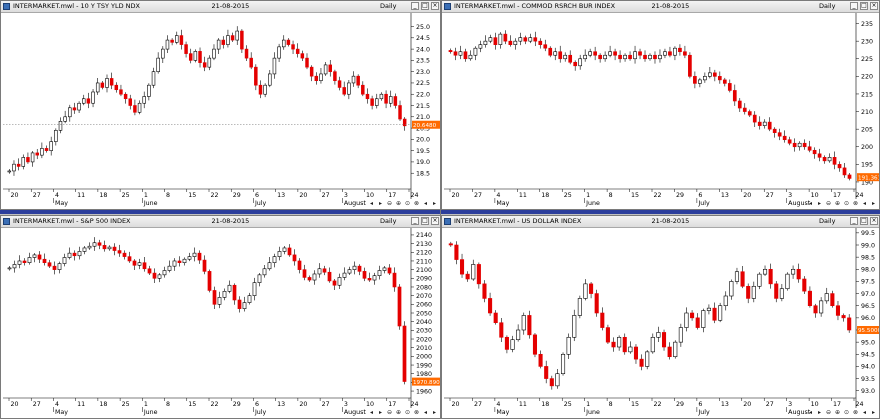 The width and height of the screenshot is (880, 419). What do you see at coordinates (867, 147) in the screenshot?
I see `y-tick-label: 200` at bounding box center [867, 147].